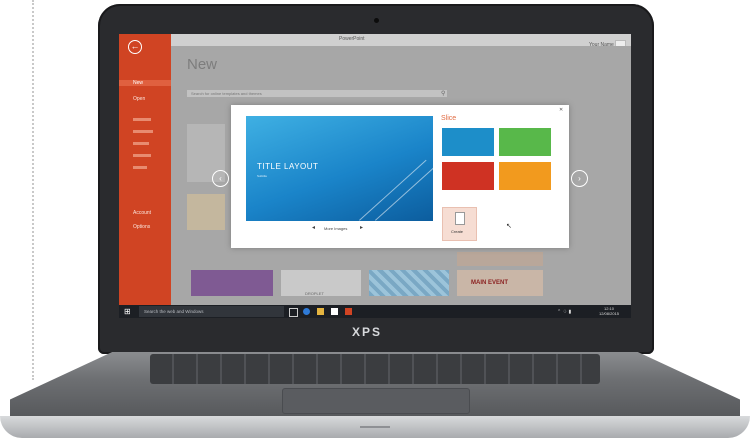  I want to click on keyboard, so click(375, 369).